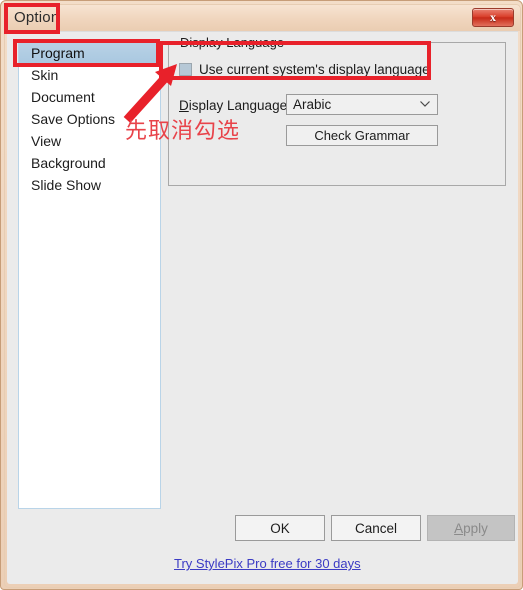 The width and height of the screenshot is (523, 590). Describe the element at coordinates (267, 563) in the screenshot. I see `trial-link: Try StylePix Pro free for 30 days` at that location.